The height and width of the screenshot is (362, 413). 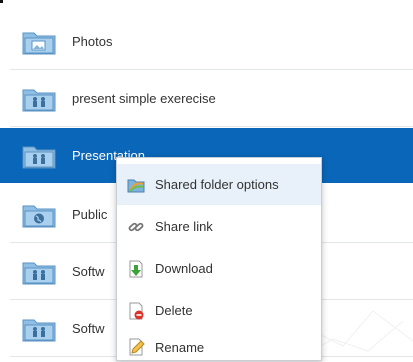 I want to click on row-divider, so click(x=211, y=126).